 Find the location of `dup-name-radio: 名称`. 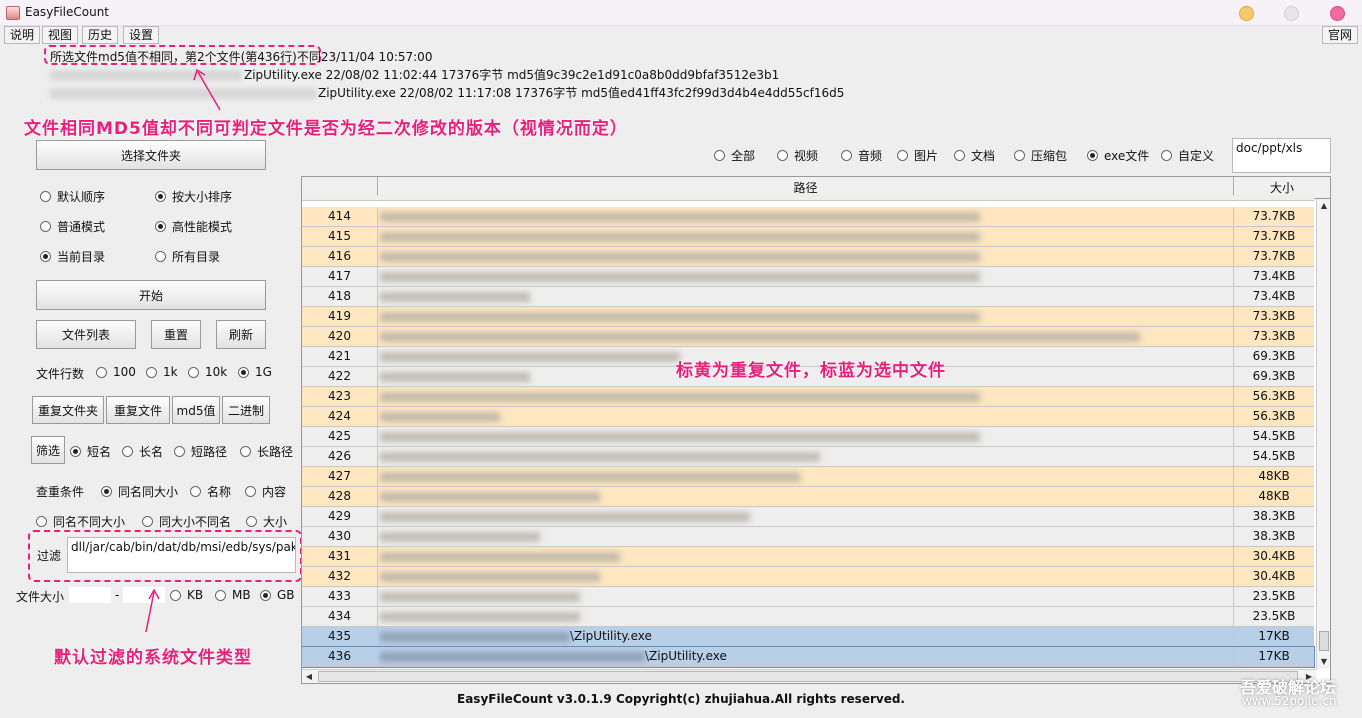

dup-name-radio: 名称 is located at coordinates (210, 491).